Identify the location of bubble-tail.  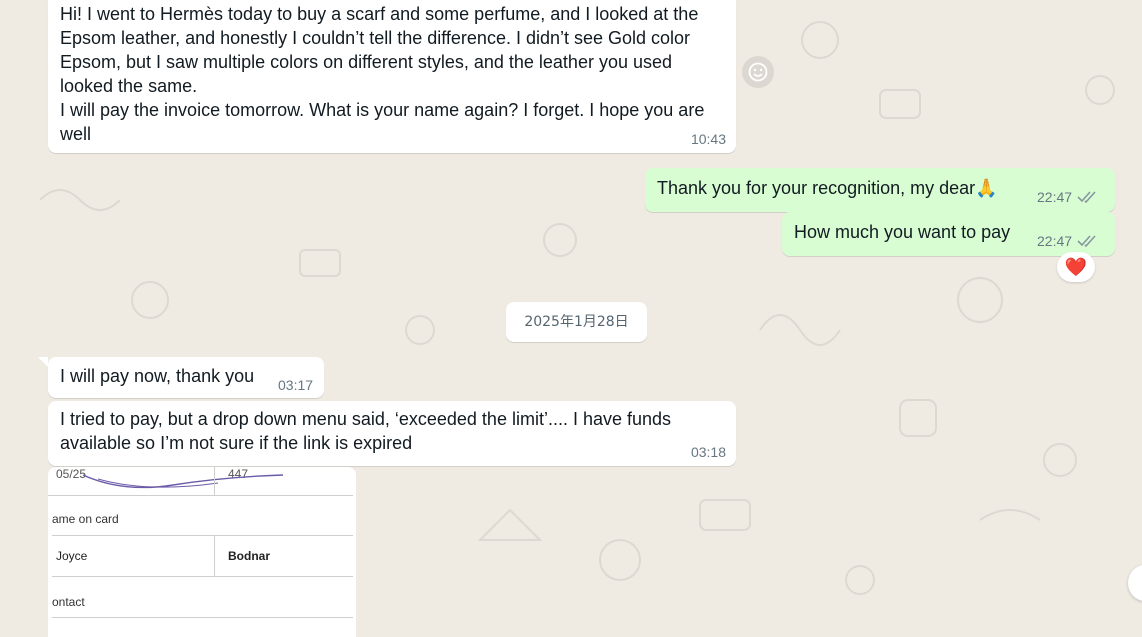
(43, 362).